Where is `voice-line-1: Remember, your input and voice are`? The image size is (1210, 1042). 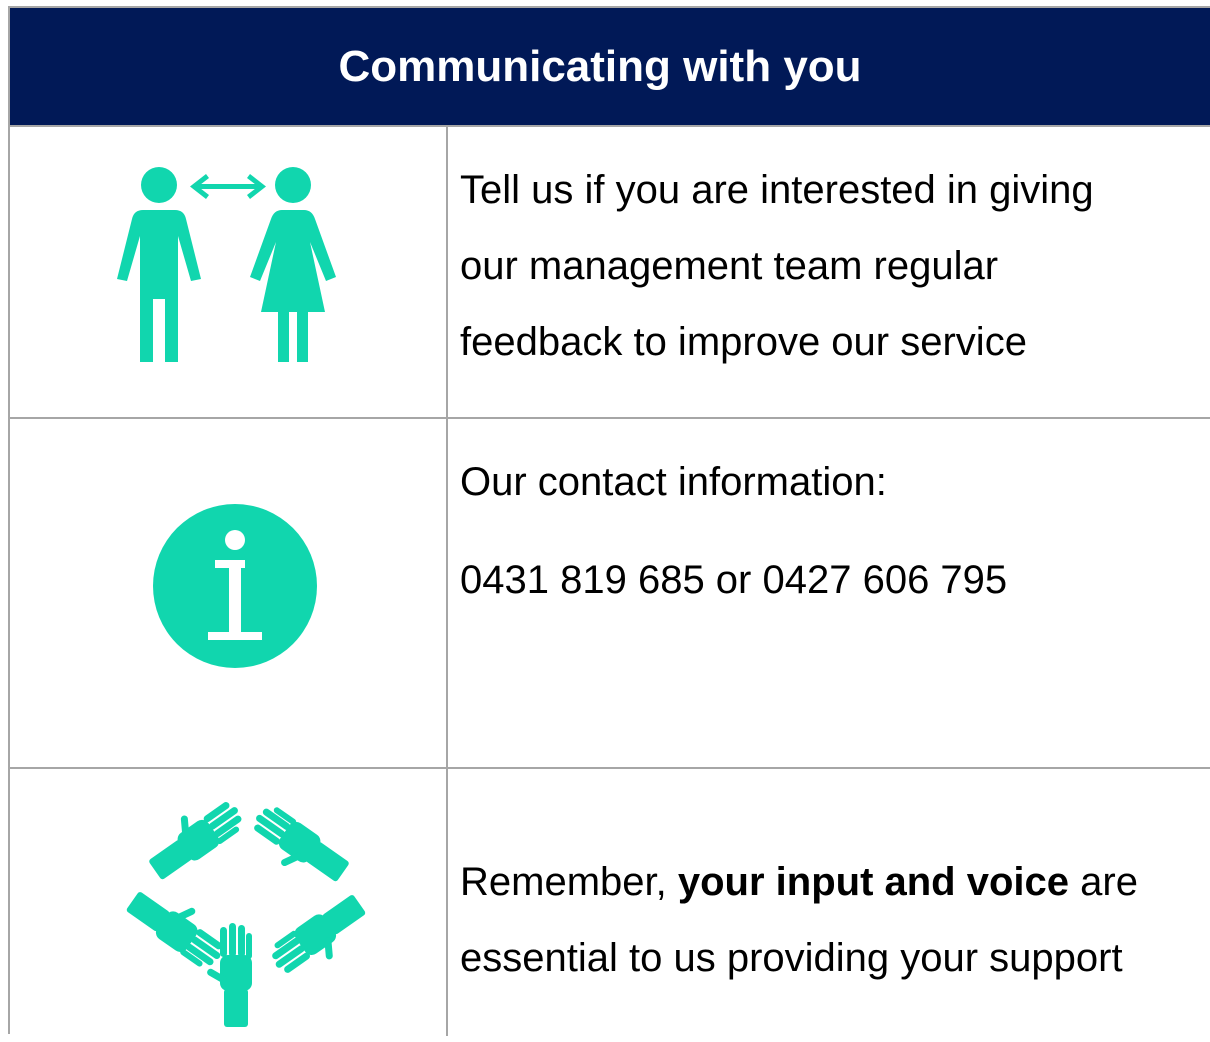
voice-line-1: Remember, your input and voice are is located at coordinates (835, 882).